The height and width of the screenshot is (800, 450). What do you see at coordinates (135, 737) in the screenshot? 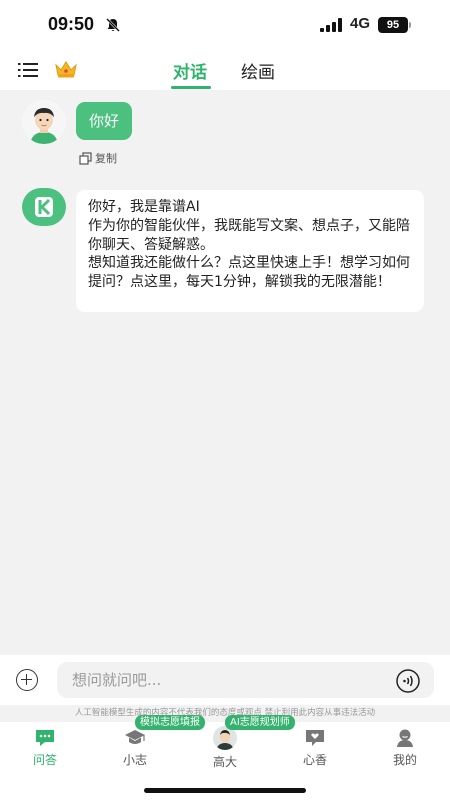
I see `graduation-cap-icon` at bounding box center [135, 737].